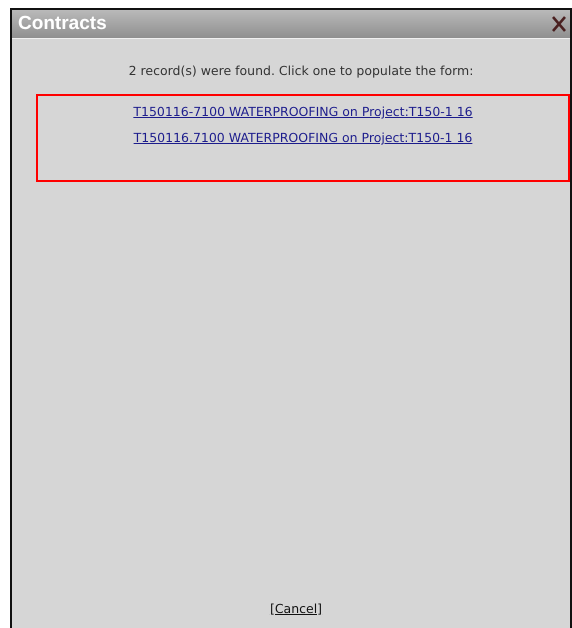 The image size is (572, 628). What do you see at coordinates (303, 111) in the screenshot?
I see `record-link: T150116-7100 WATERPROOFING on Project:T150-1 16` at bounding box center [303, 111].